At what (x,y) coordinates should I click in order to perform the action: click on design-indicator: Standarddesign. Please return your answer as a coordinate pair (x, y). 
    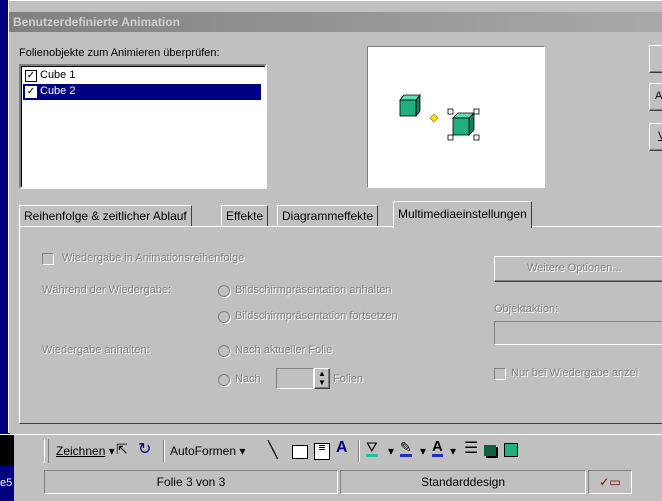
    Looking at the image, I should click on (463, 482).